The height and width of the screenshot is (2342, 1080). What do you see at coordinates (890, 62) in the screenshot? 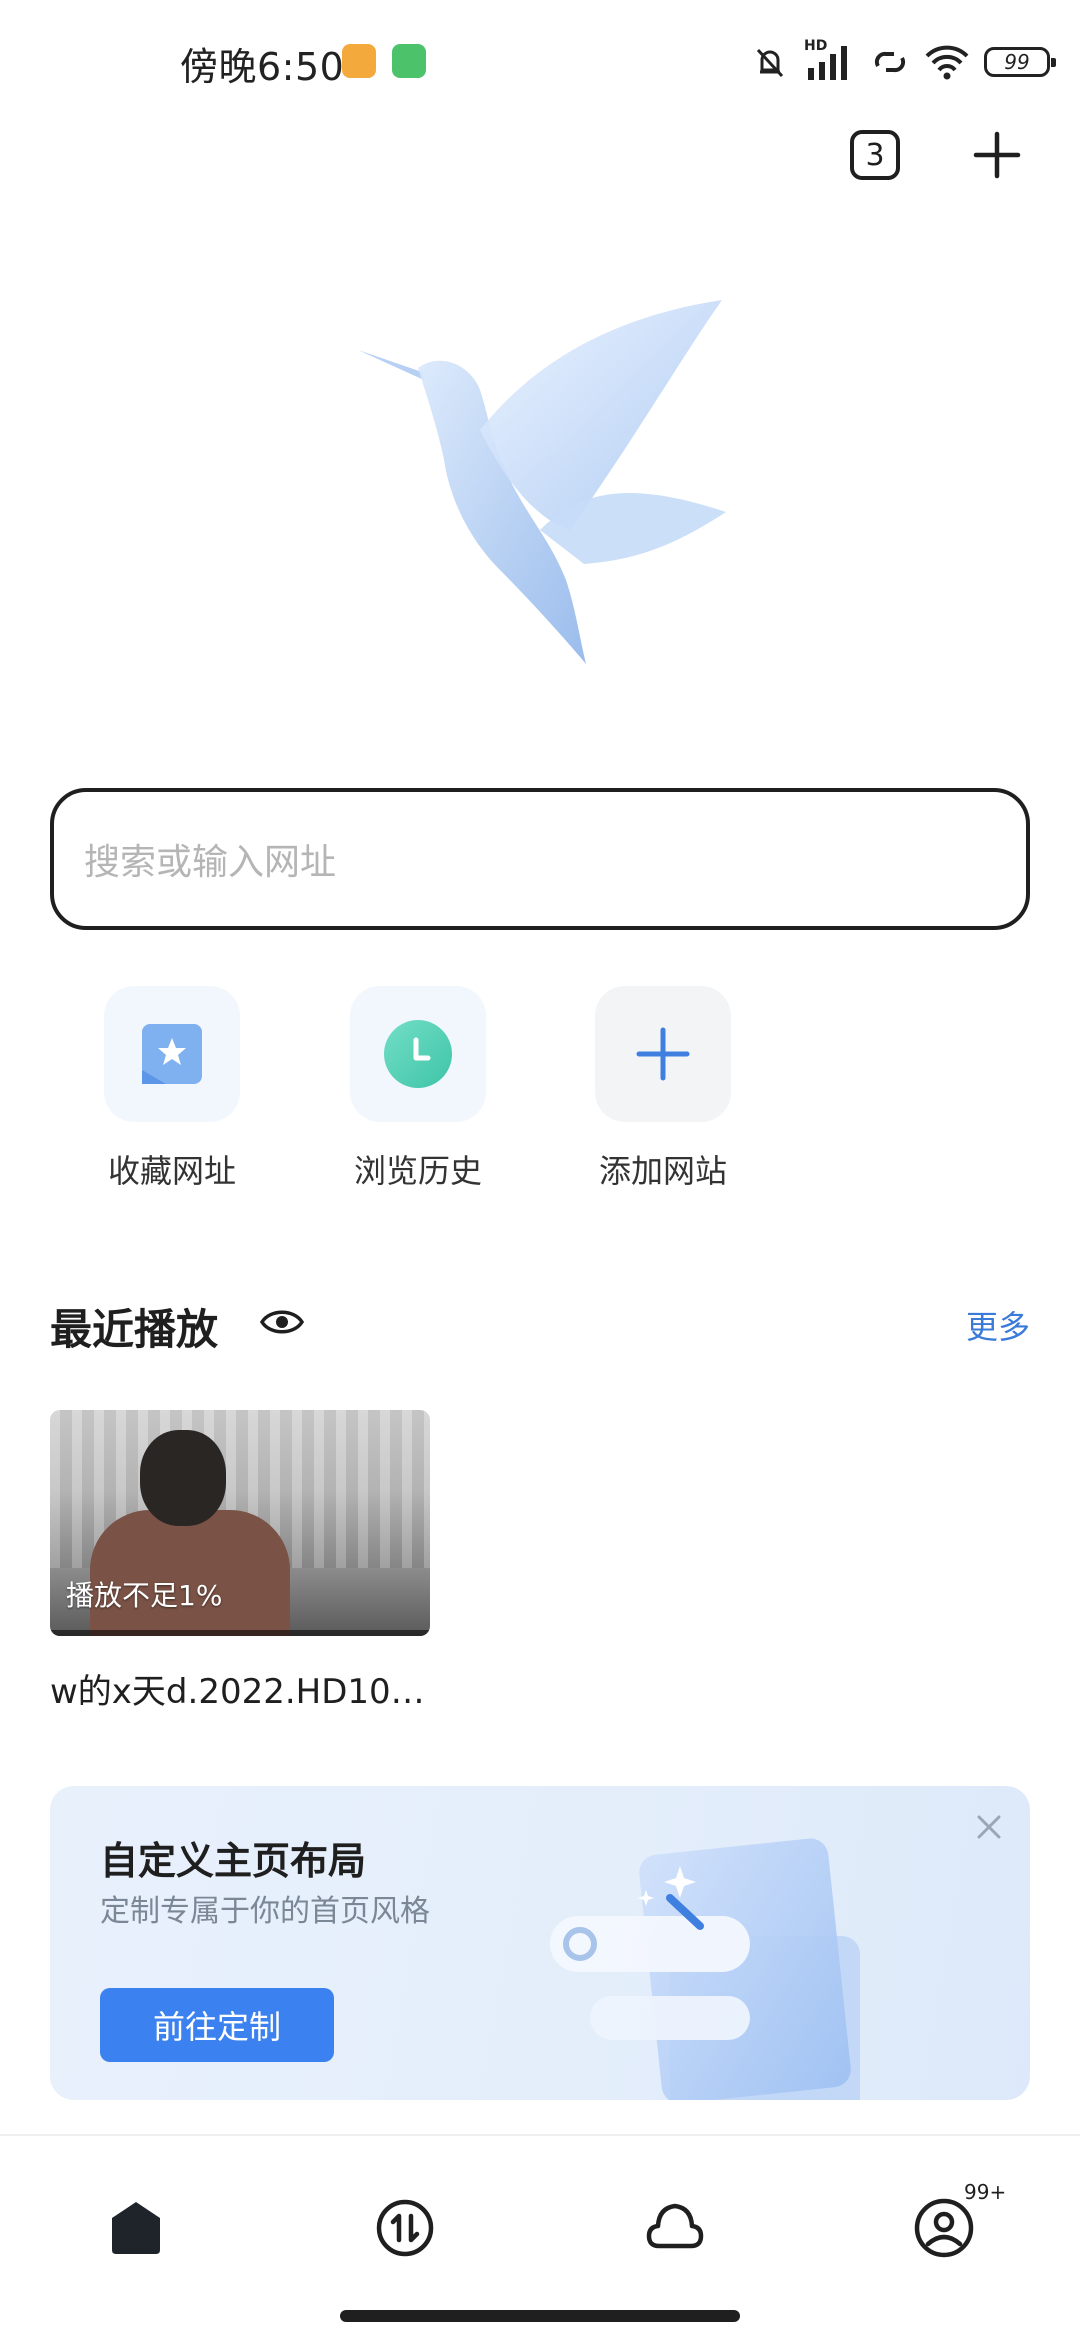
I see `link-icon` at bounding box center [890, 62].